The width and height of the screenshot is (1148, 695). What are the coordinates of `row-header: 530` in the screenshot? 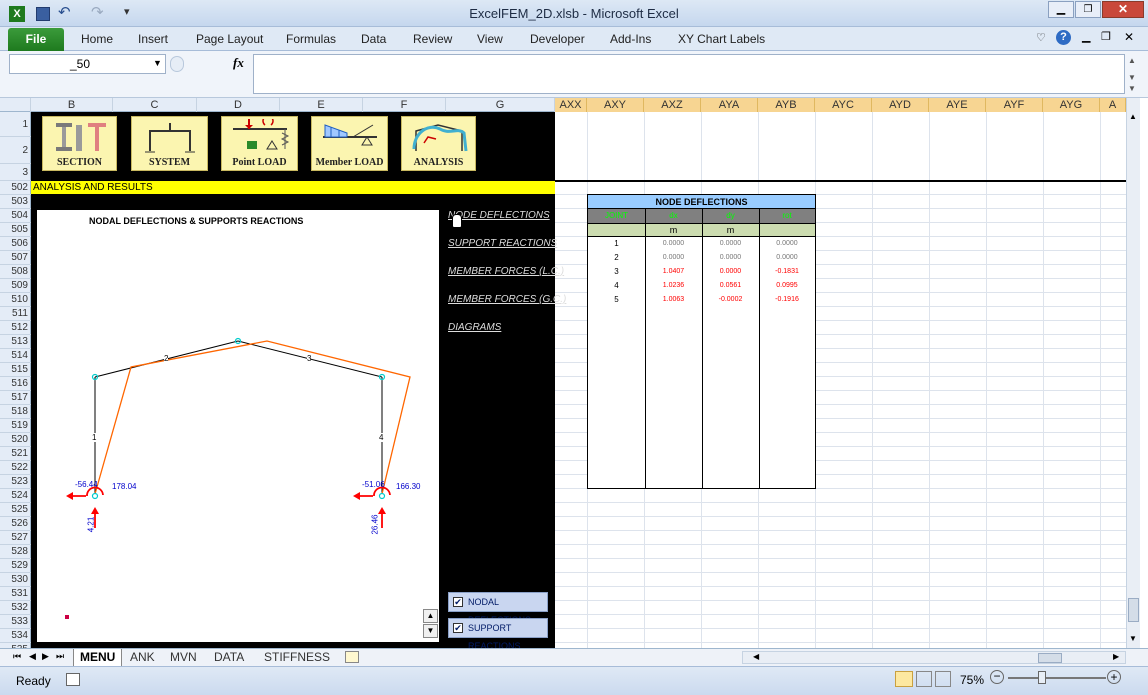 It's located at (15, 580).